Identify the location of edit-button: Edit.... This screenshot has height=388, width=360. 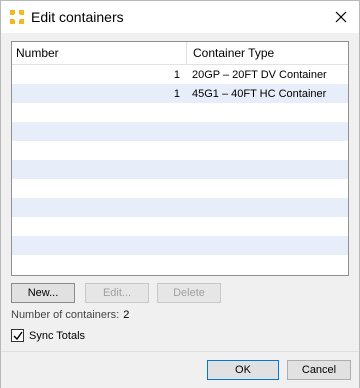
(117, 293).